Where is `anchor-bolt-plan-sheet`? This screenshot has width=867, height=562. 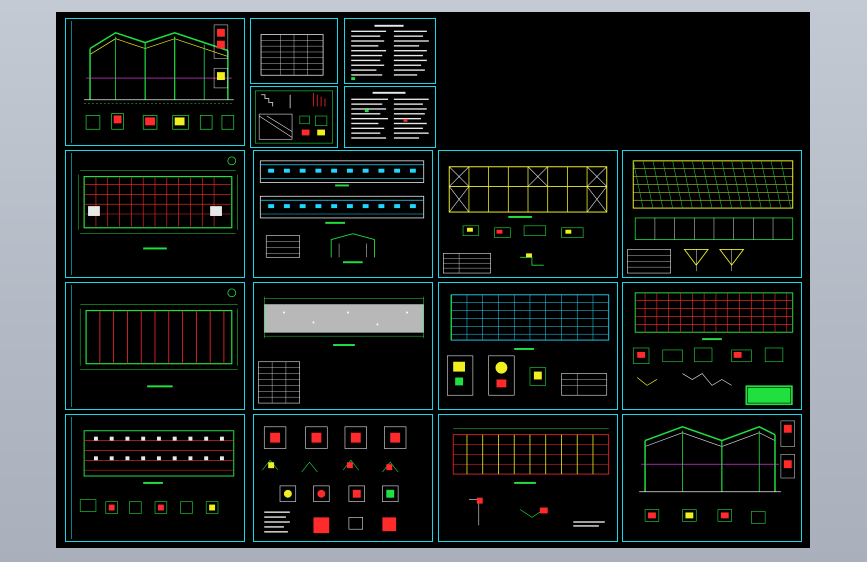 anchor-bolt-plan-sheet is located at coordinates (528, 478).